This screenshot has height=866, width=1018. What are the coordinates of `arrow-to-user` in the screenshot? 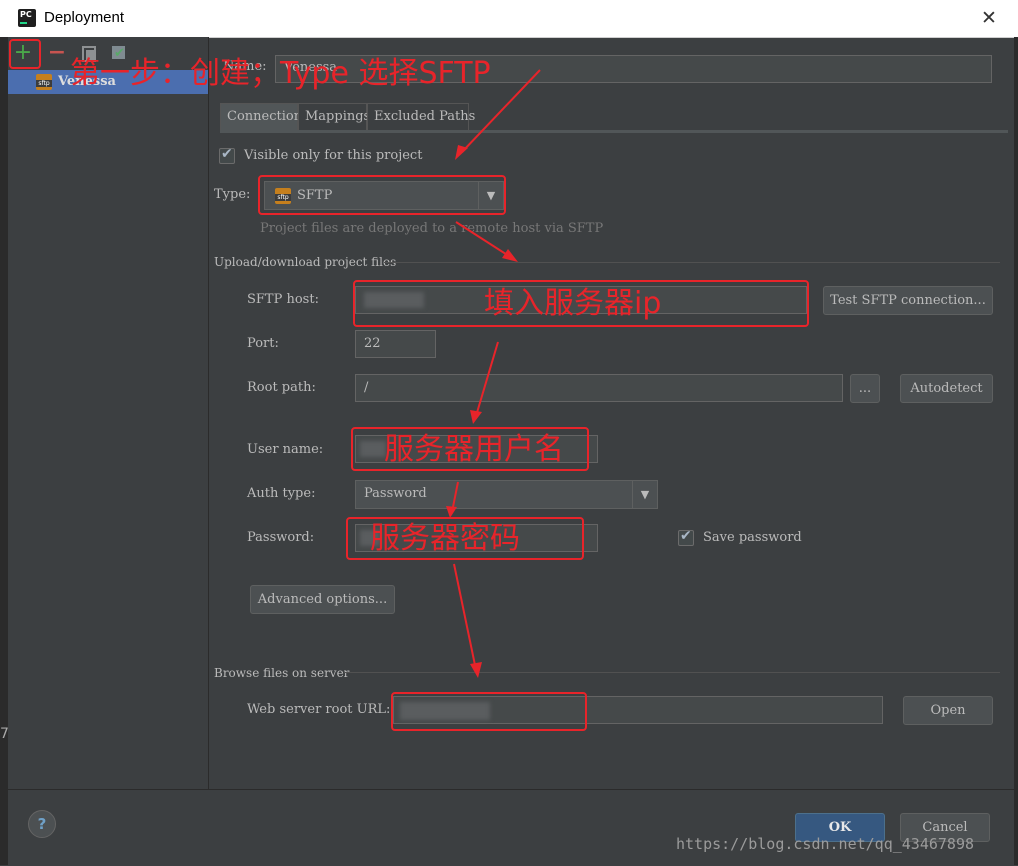 It's located at (487, 379).